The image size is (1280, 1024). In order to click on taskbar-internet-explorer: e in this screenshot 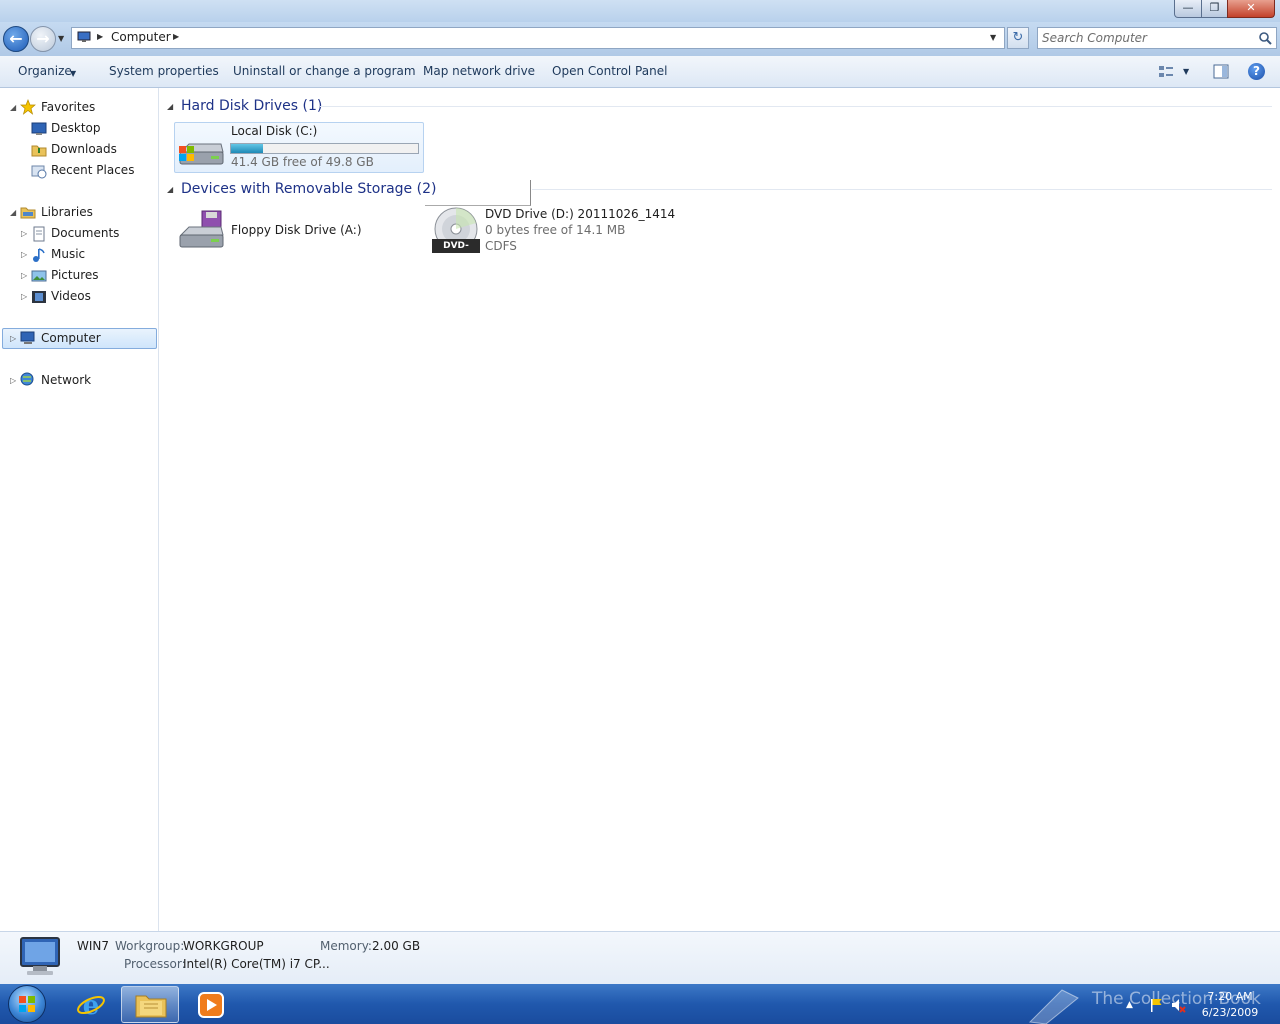, I will do `click(91, 1004)`.